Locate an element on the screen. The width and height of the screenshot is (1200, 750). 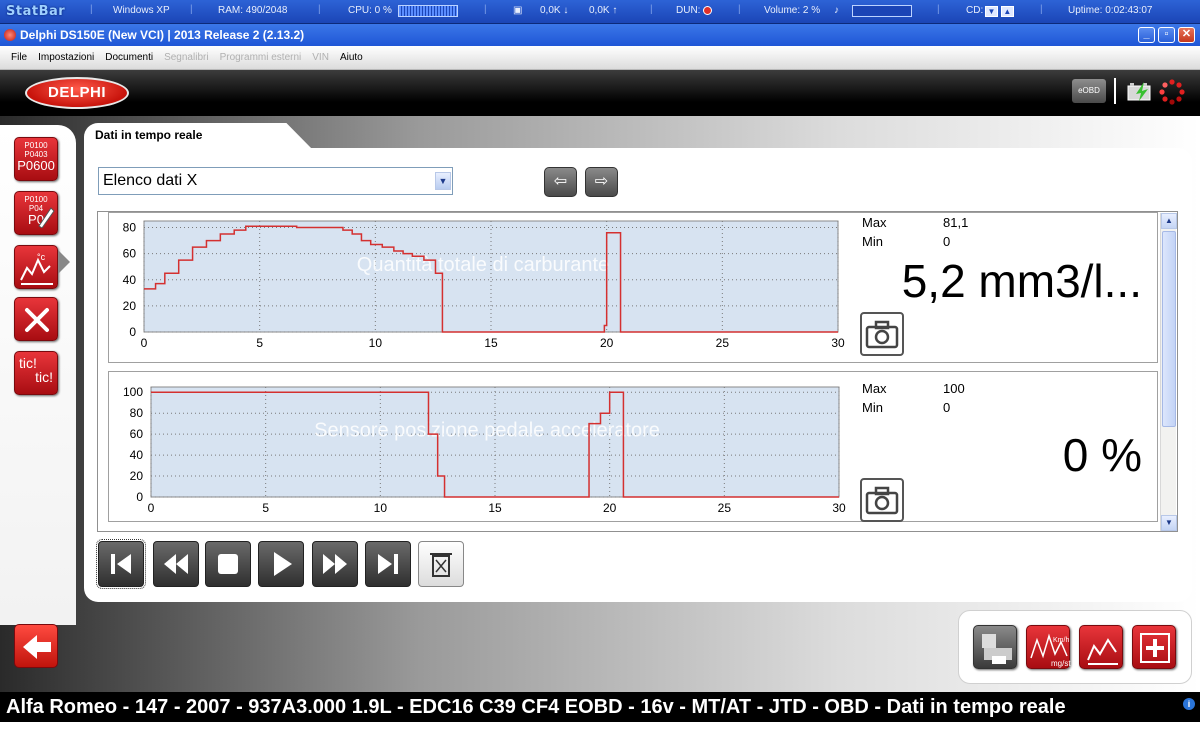
printer-icon is located at coordinates (997, 649).